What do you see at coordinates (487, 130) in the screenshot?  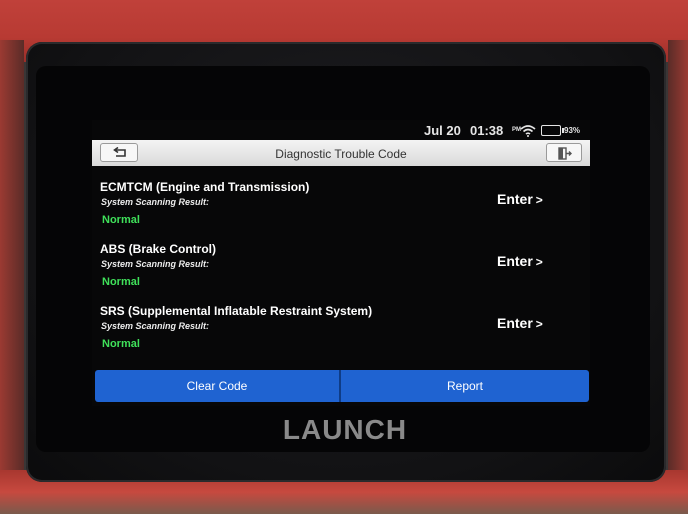 I see `status-time: 01:38` at bounding box center [487, 130].